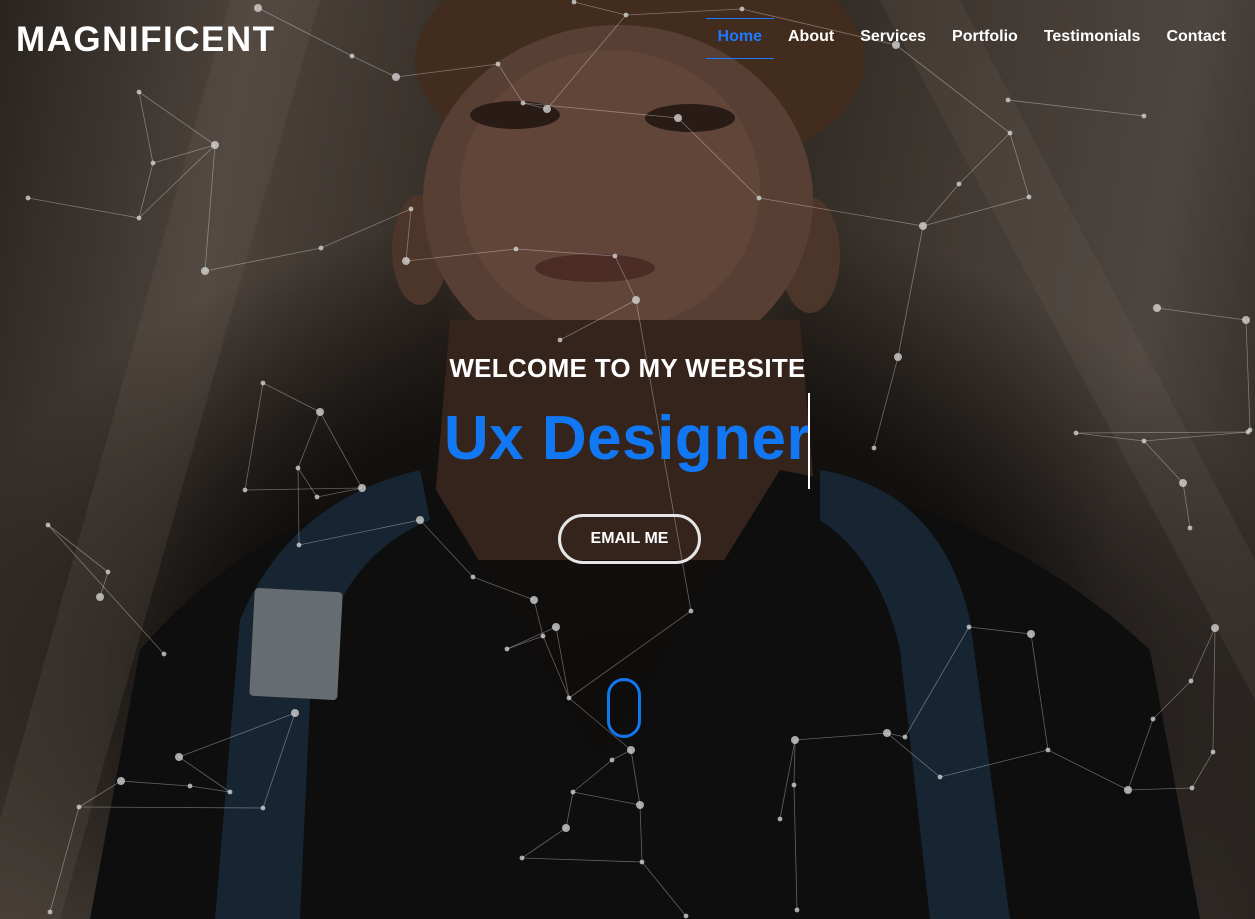 Image resolution: width=1255 pixels, height=919 pixels. I want to click on nav-item-contact: Contact, so click(1196, 37).